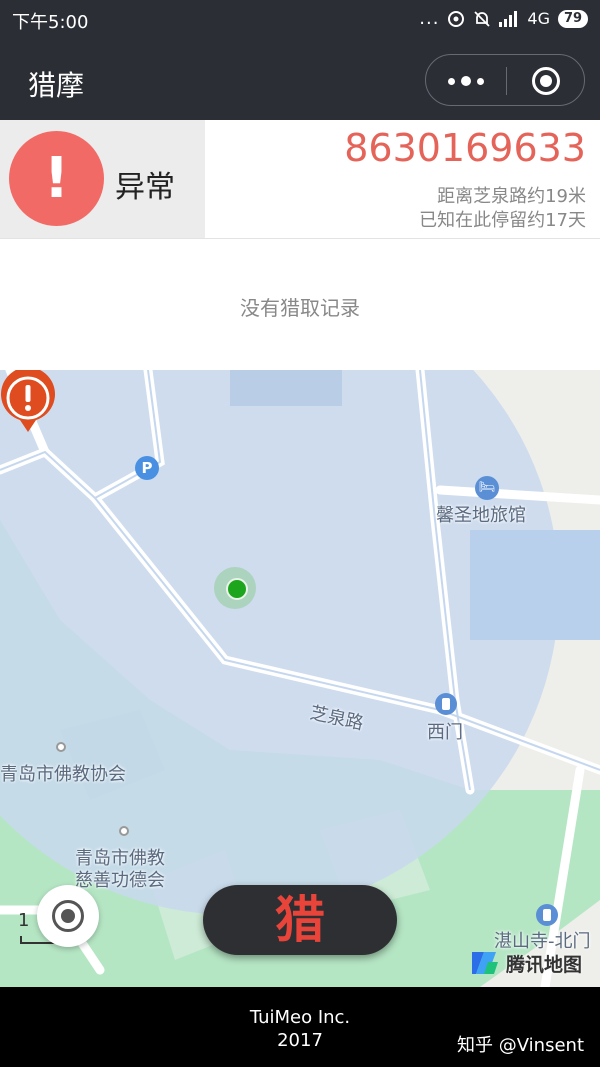 Image resolution: width=600 pixels, height=1067 pixels. Describe the element at coordinates (520, 1045) in the screenshot. I see `footer-watermark: 知乎 @Vinsent` at that location.